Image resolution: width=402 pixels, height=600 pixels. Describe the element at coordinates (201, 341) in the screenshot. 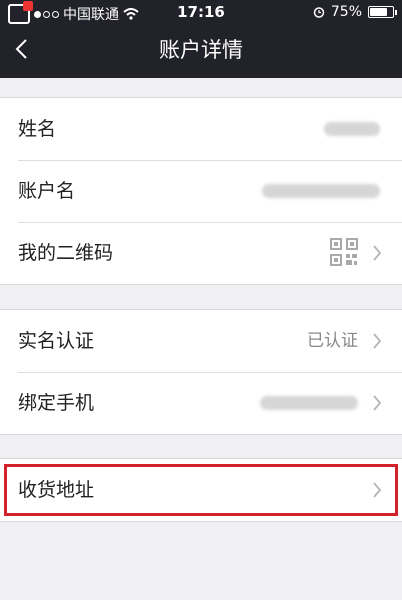

I see `real-name-verification-row: 实名认证 已认证` at that location.